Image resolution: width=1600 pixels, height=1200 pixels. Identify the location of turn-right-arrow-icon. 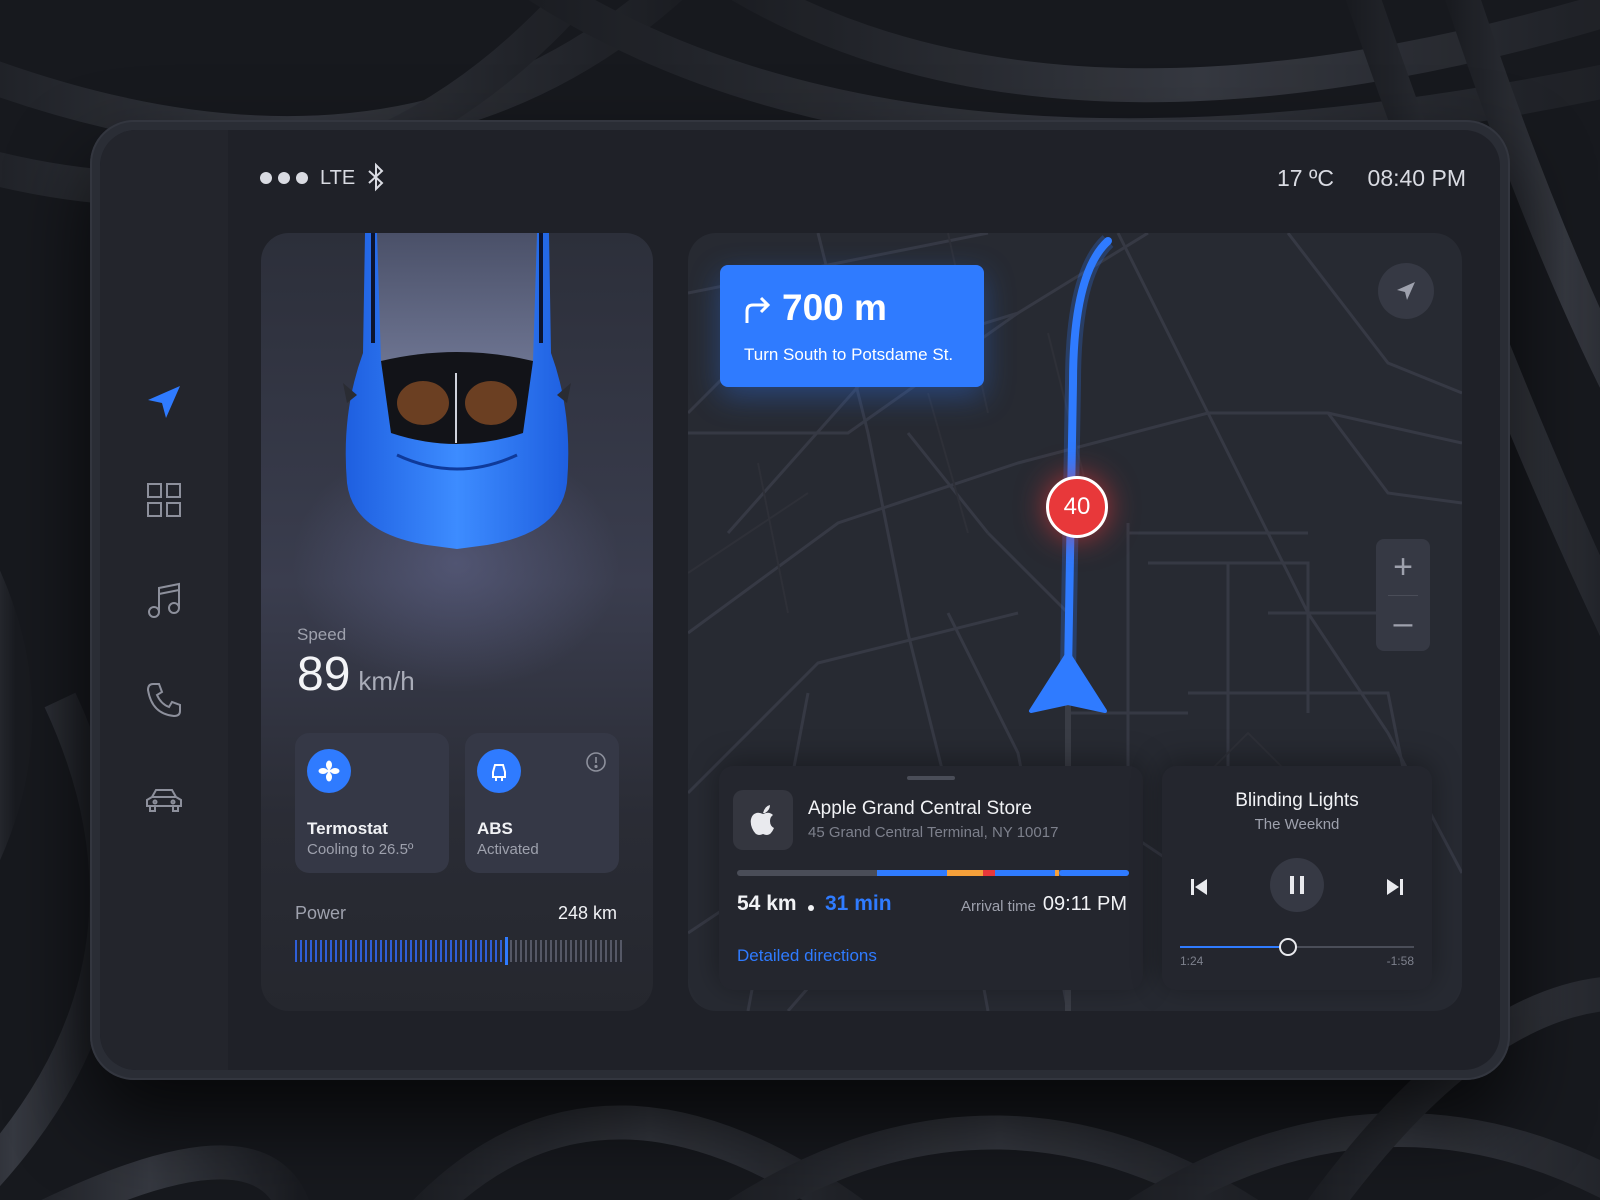
(758, 309).